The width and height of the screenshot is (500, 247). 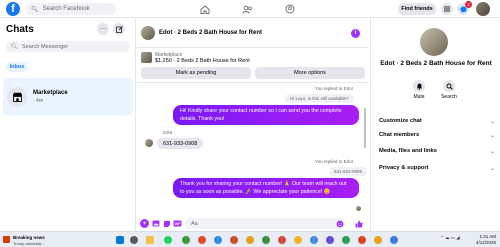 I want to click on profile-avatar, so click(x=483, y=9).